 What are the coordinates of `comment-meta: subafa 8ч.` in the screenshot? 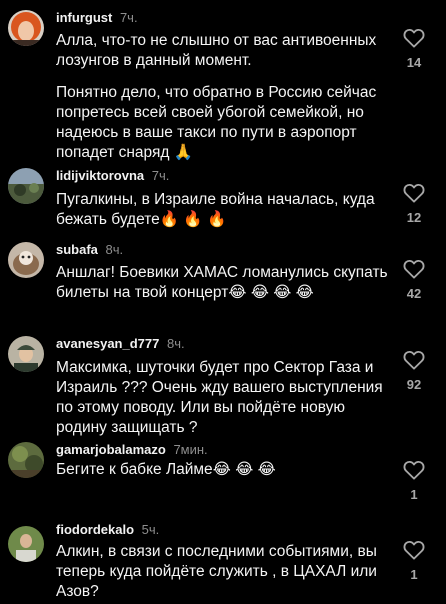 It's located at (89, 250).